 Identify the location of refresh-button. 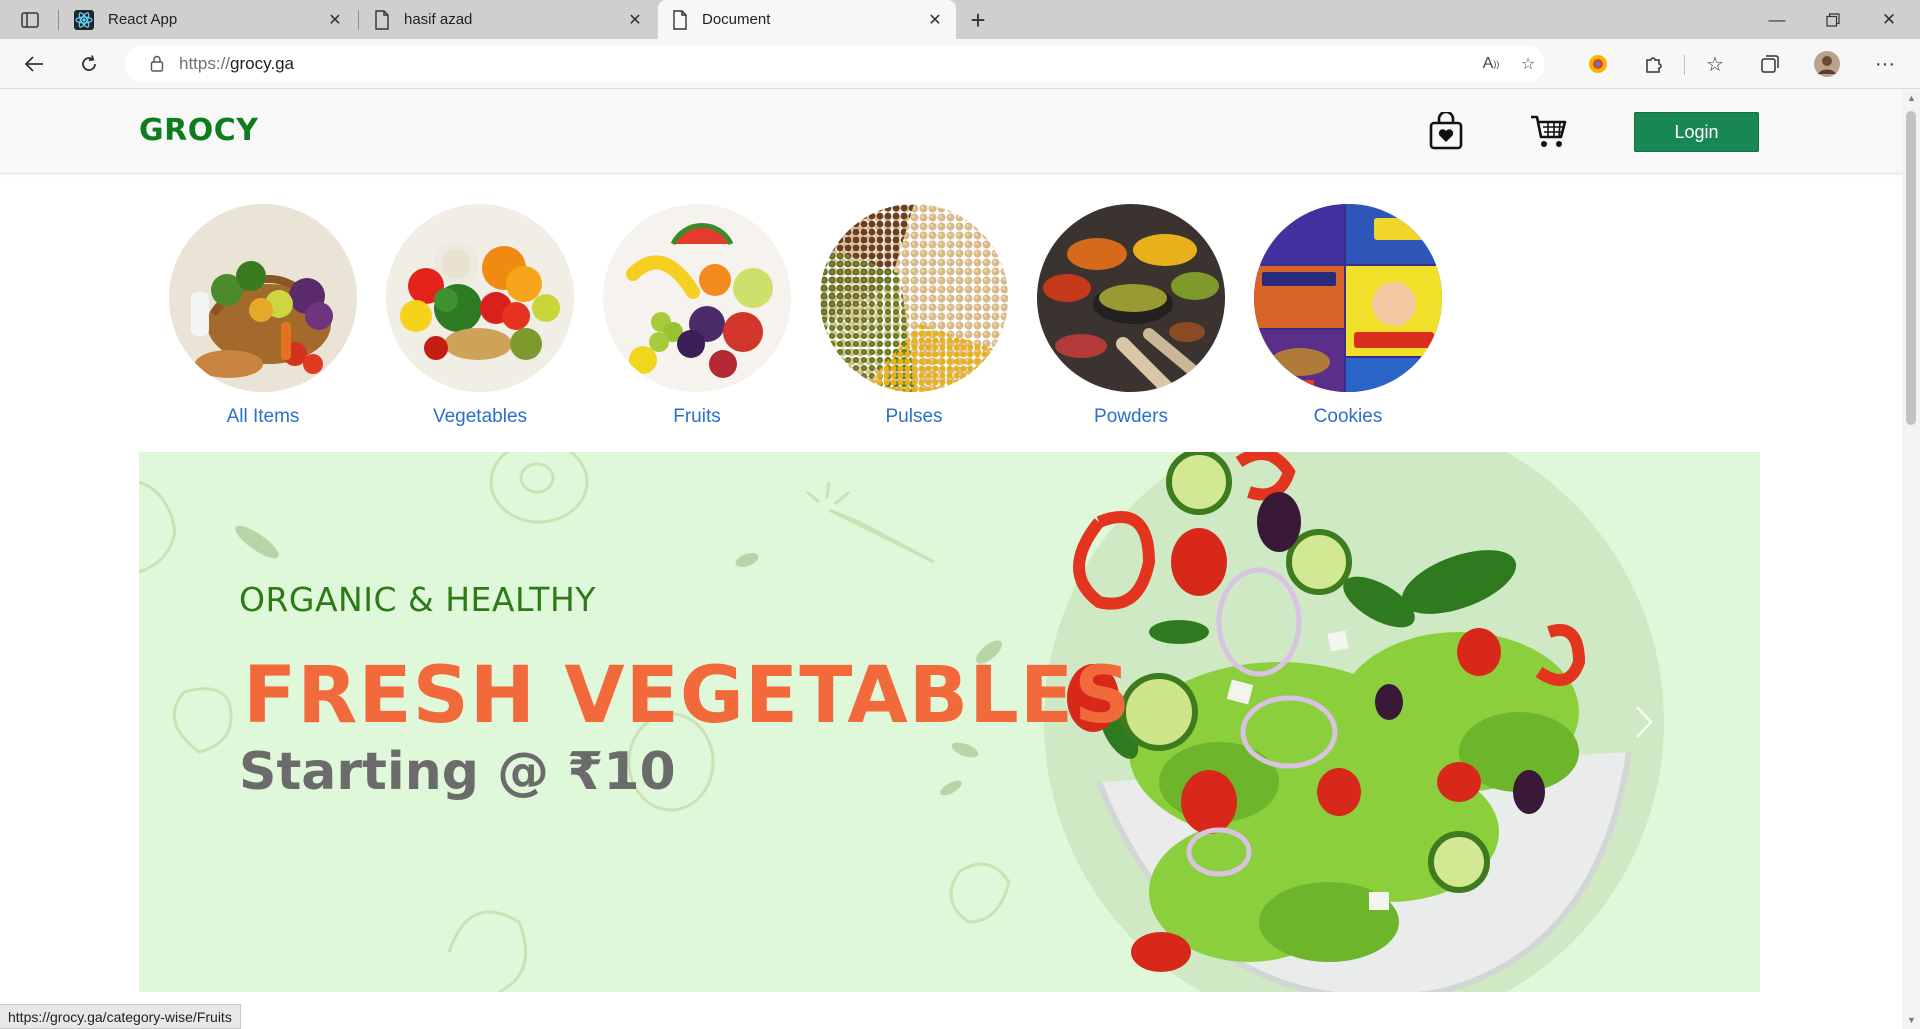
(89, 64).